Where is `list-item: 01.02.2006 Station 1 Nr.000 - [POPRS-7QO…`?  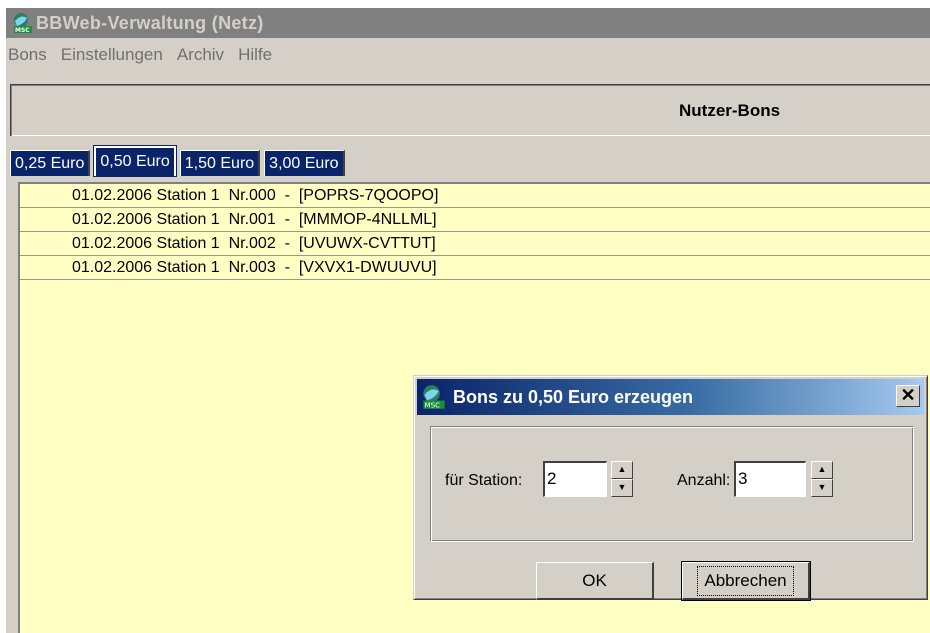 list-item: 01.02.2006 Station 1 Nr.000 - [POPRS-7QO… is located at coordinates (475, 196).